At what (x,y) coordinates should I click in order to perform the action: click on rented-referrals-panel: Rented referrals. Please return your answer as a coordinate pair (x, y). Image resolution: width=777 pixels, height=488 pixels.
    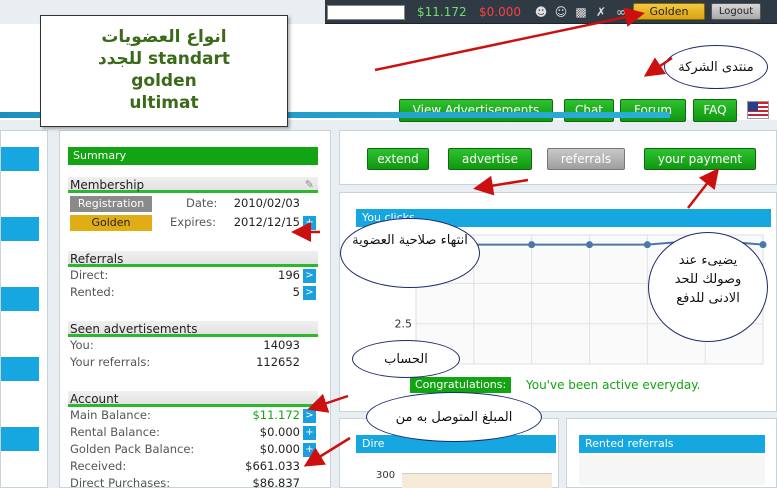
    Looking at the image, I should click on (671, 453).